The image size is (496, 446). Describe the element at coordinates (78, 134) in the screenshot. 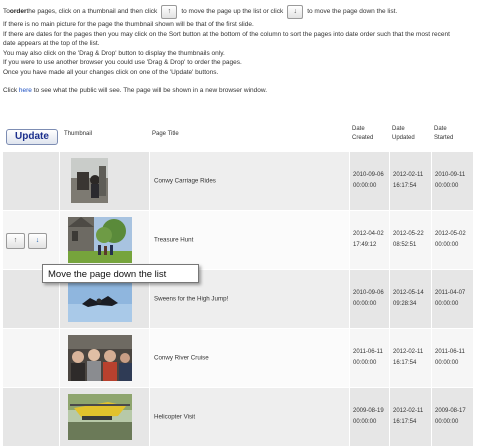

I see `header-thumbnail: Thumbnail` at that location.